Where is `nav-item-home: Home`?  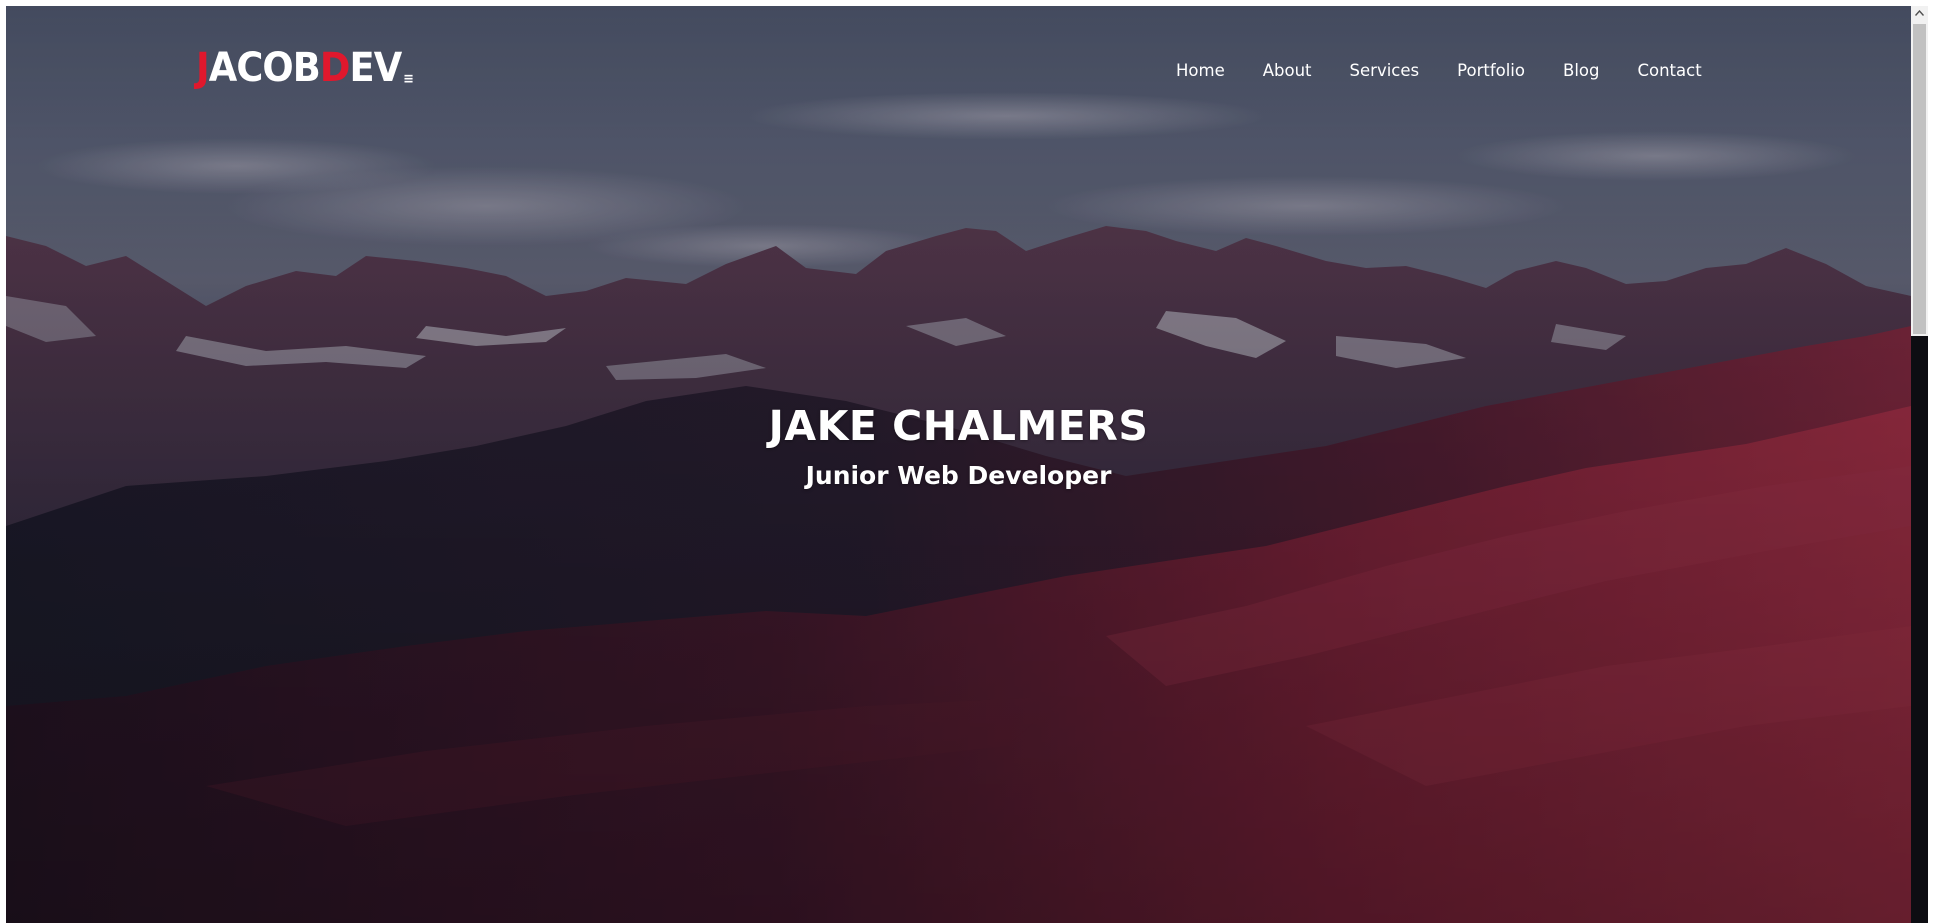
nav-item-home: Home is located at coordinates (1200, 70).